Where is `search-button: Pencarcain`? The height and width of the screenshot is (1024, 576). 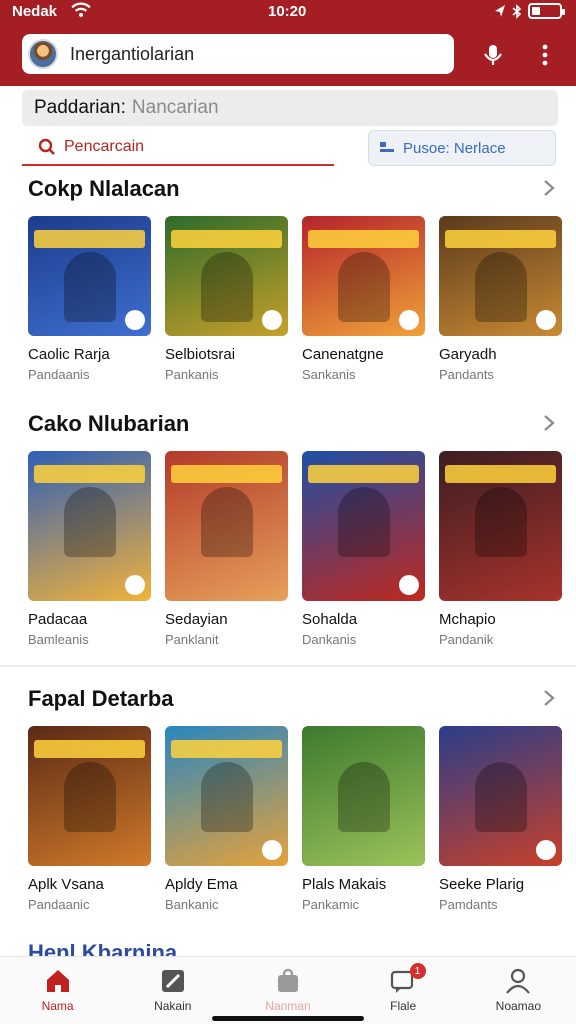
search-button: Pencarcain is located at coordinates (178, 148).